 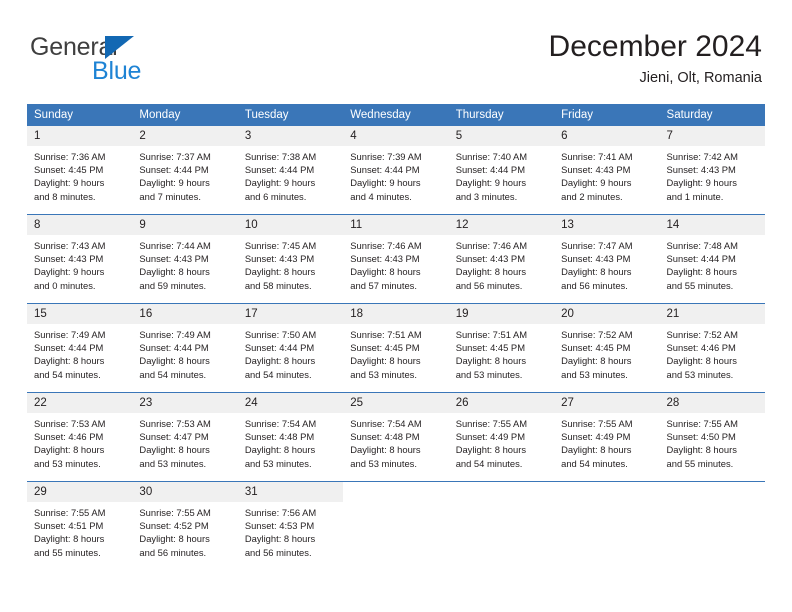 I want to click on sunrise-text: Sunrise: 7:52 AM, so click(x=702, y=334).